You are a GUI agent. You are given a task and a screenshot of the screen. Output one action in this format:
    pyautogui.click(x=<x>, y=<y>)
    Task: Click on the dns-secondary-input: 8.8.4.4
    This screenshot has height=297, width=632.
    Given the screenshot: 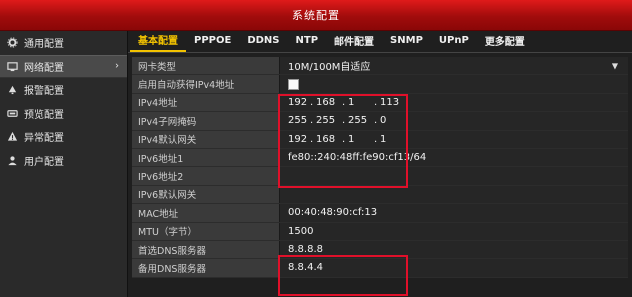 What is the action you would take?
    pyautogui.click(x=454, y=268)
    